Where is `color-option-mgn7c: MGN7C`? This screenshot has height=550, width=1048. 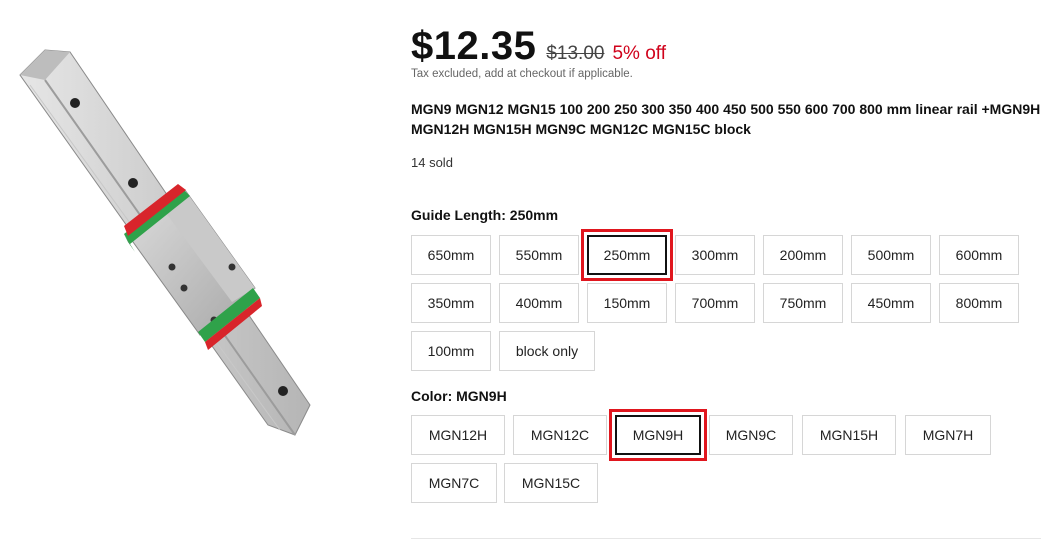
color-option-mgn7c: MGN7C is located at coordinates (454, 483).